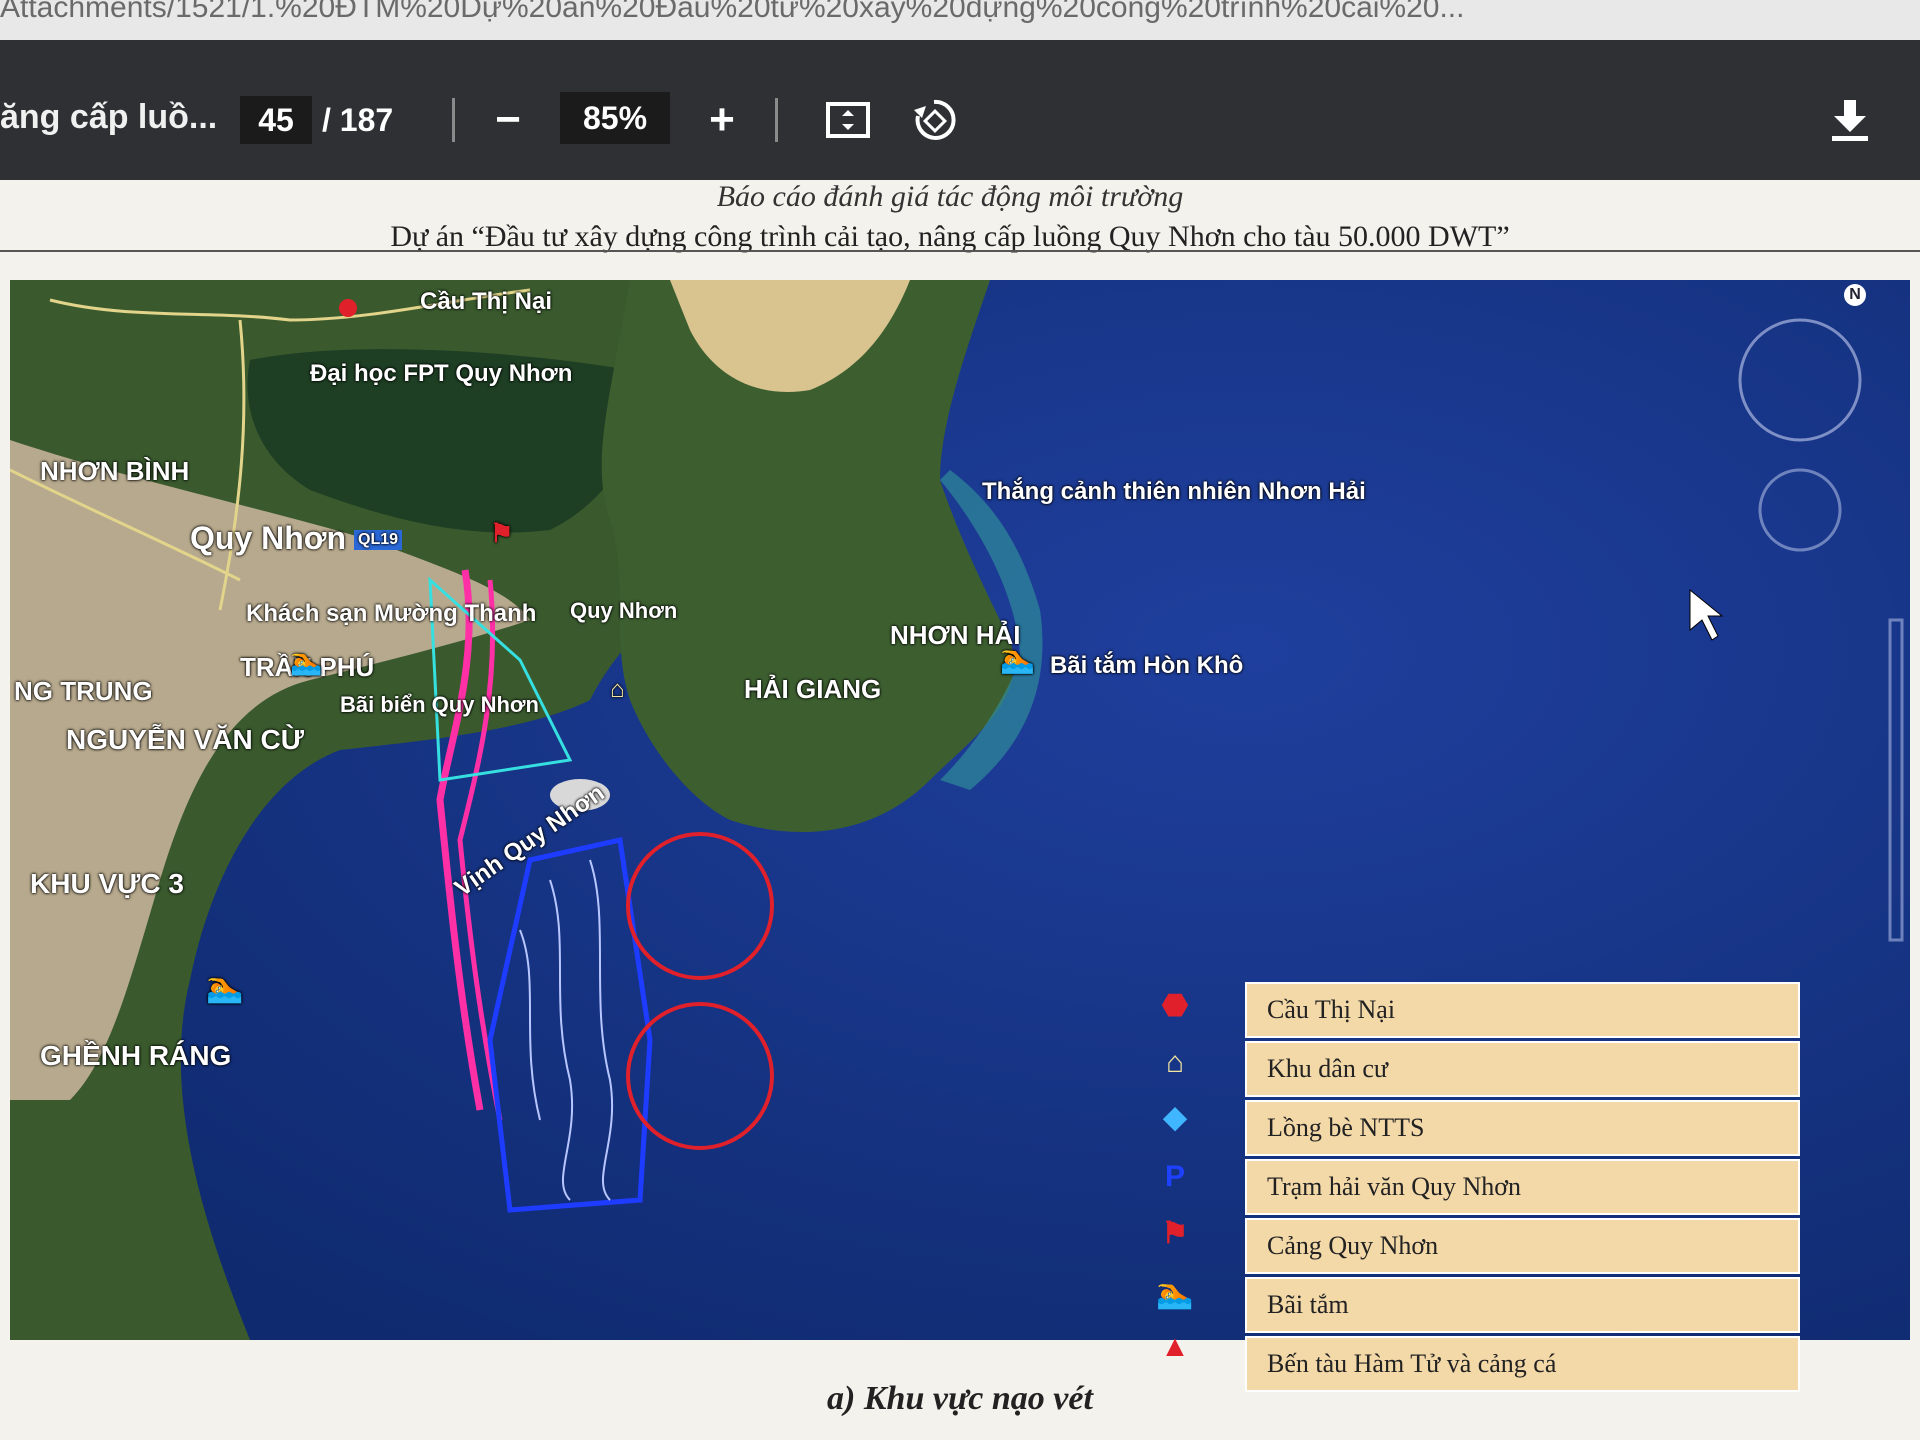  Describe the element at coordinates (624, 610) in the screenshot. I see `map-label-cang: Quy Nhơn` at that location.